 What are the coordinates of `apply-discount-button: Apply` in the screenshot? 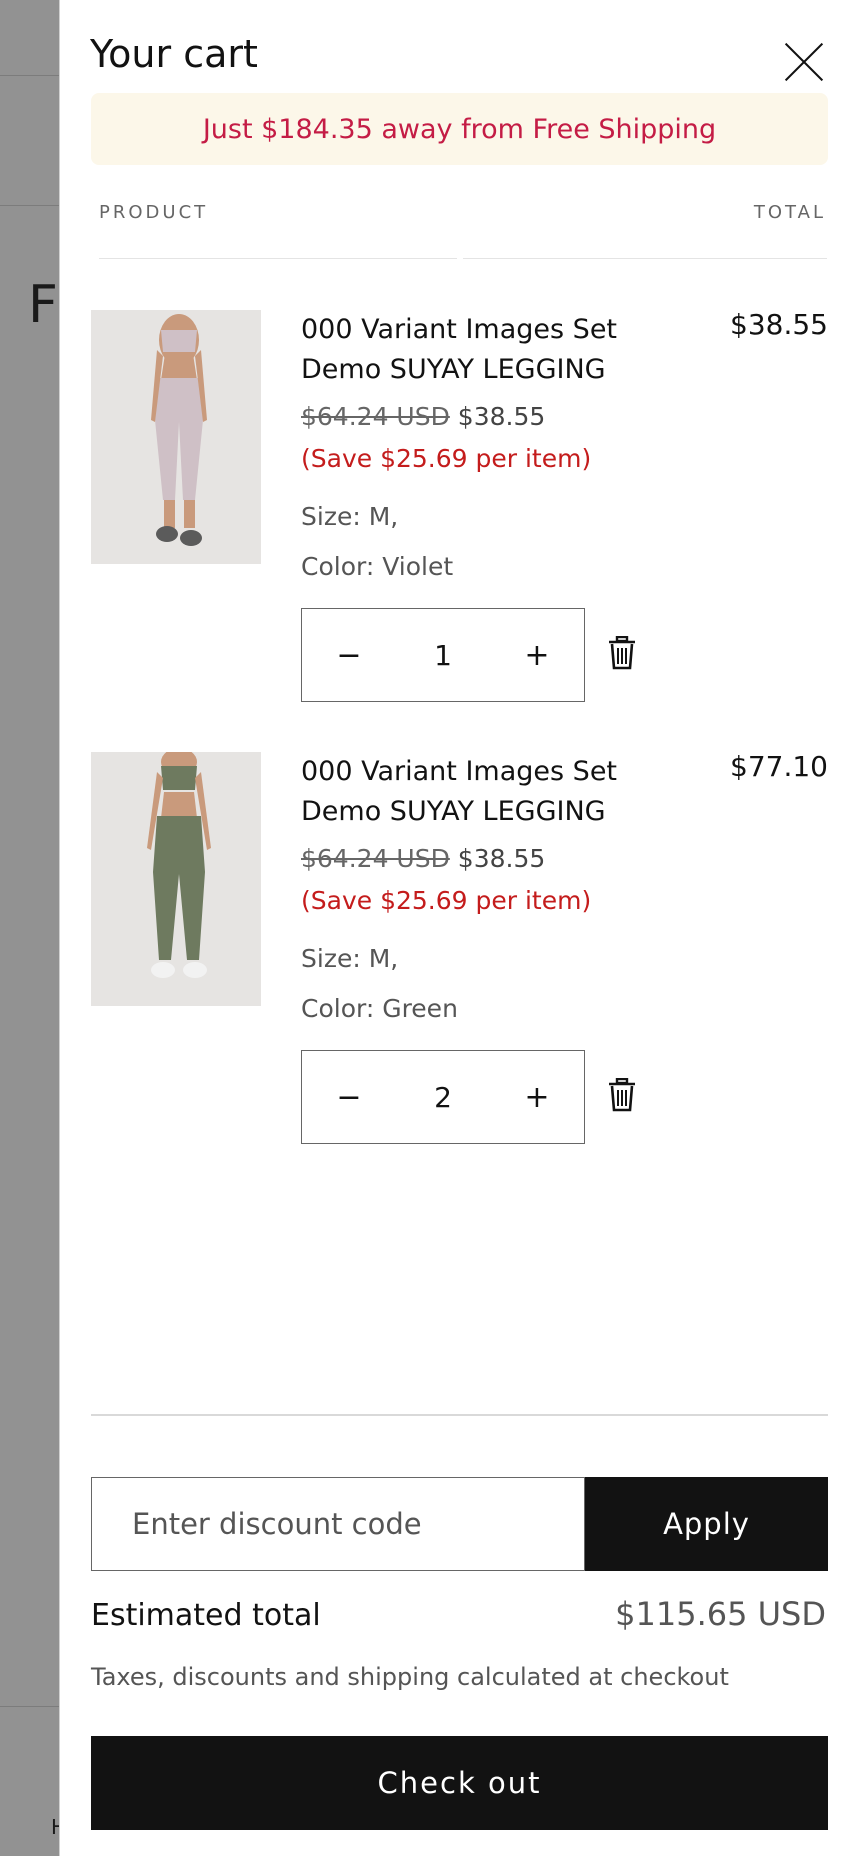 It's located at (706, 1524).